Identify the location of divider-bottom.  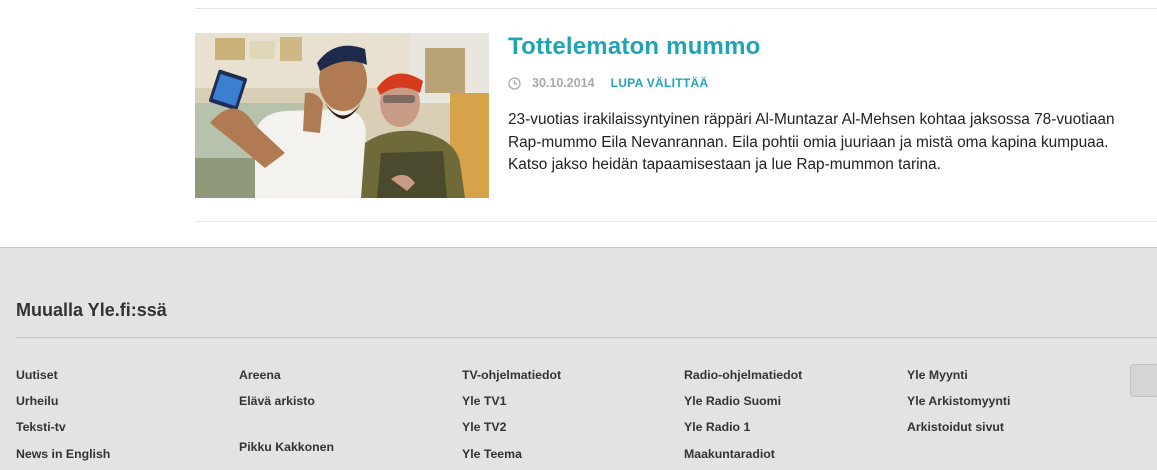
(676, 221).